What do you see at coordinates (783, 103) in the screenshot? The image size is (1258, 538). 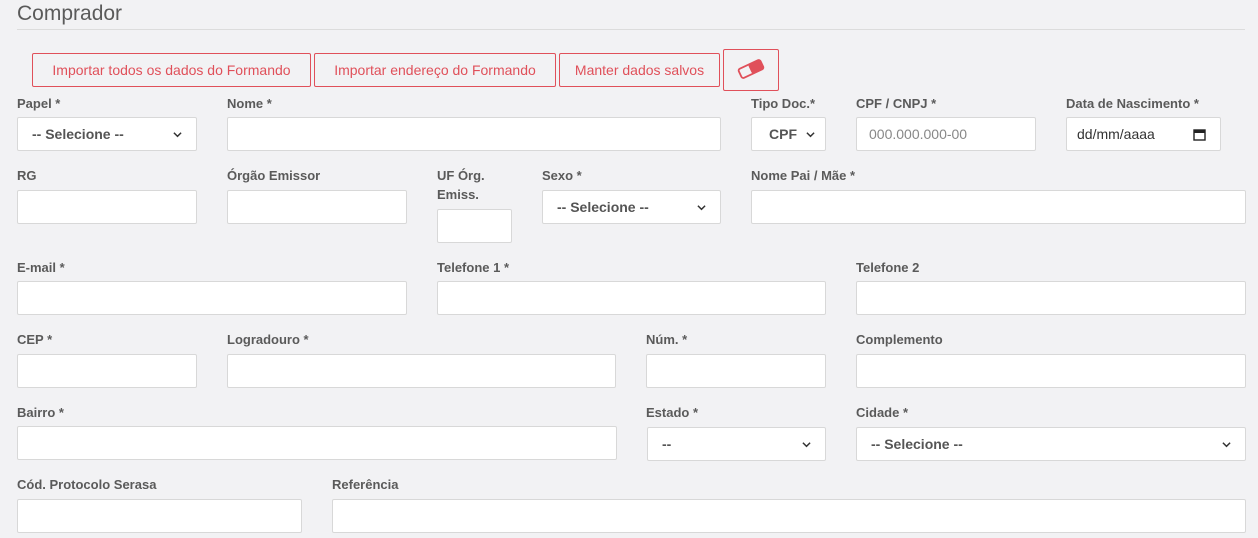 I see `tipo-doc-label: Tipo Doc.*` at bounding box center [783, 103].